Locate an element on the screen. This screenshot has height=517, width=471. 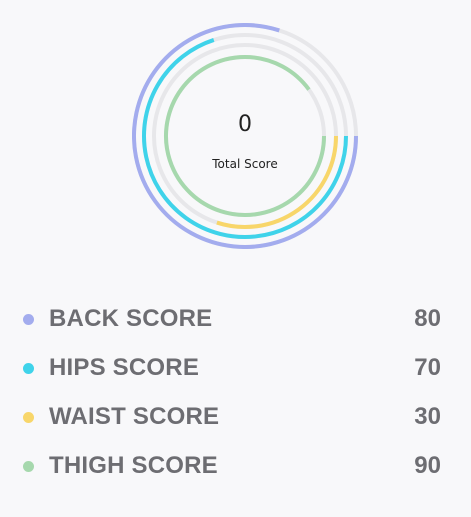
legend-row-waist: WAIST SCORE 30 is located at coordinates (235, 417).